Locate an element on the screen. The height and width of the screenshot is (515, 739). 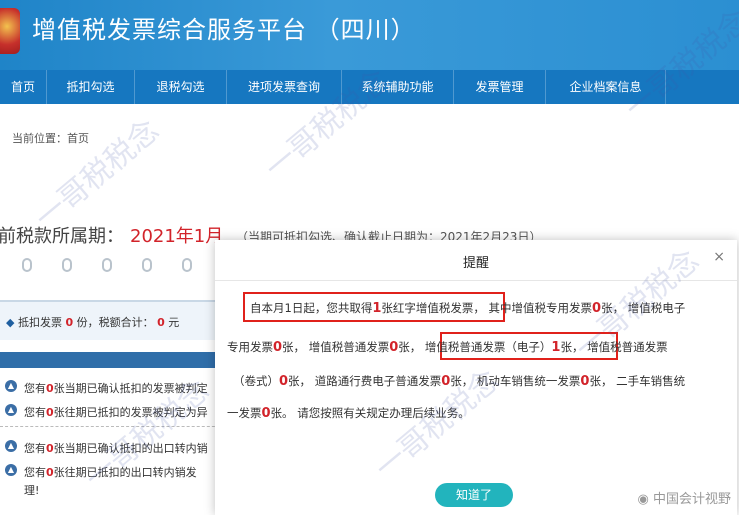
deduction-summary: ◆ 抵扣发票 0 份，税额合计： 0 元 is located at coordinates (115, 320).